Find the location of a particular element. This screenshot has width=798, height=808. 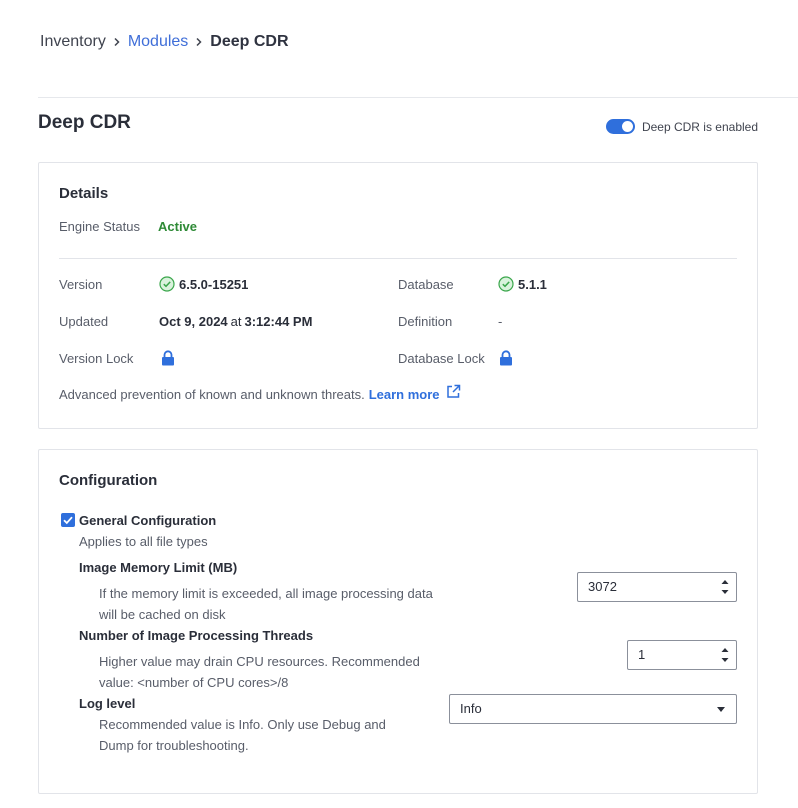

database-value-group: 5.1.1 is located at coordinates (522, 284).